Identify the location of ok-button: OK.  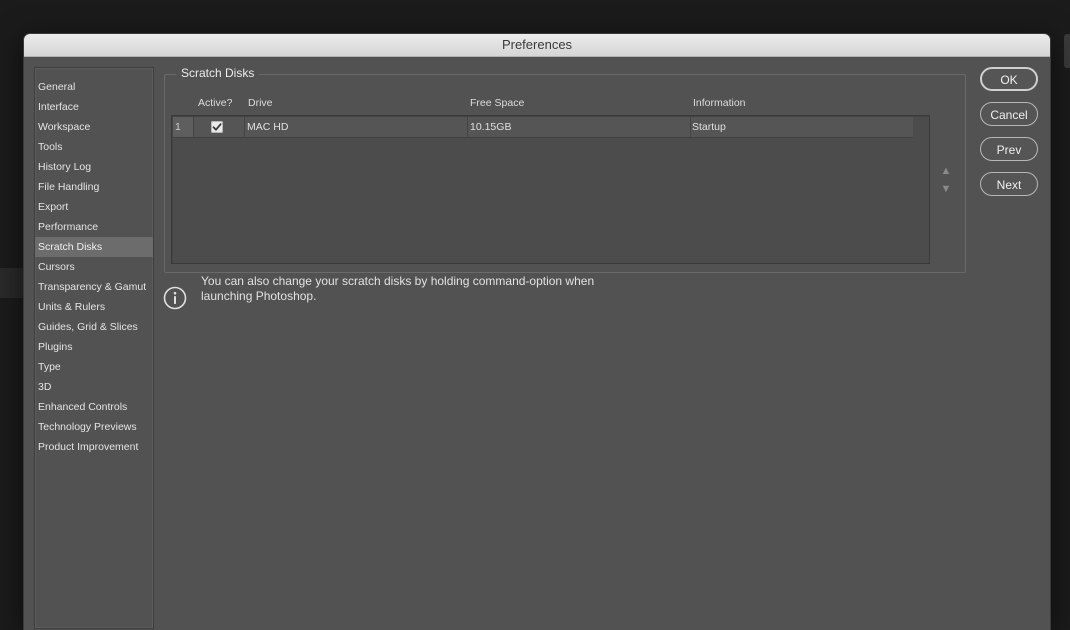
(1009, 79).